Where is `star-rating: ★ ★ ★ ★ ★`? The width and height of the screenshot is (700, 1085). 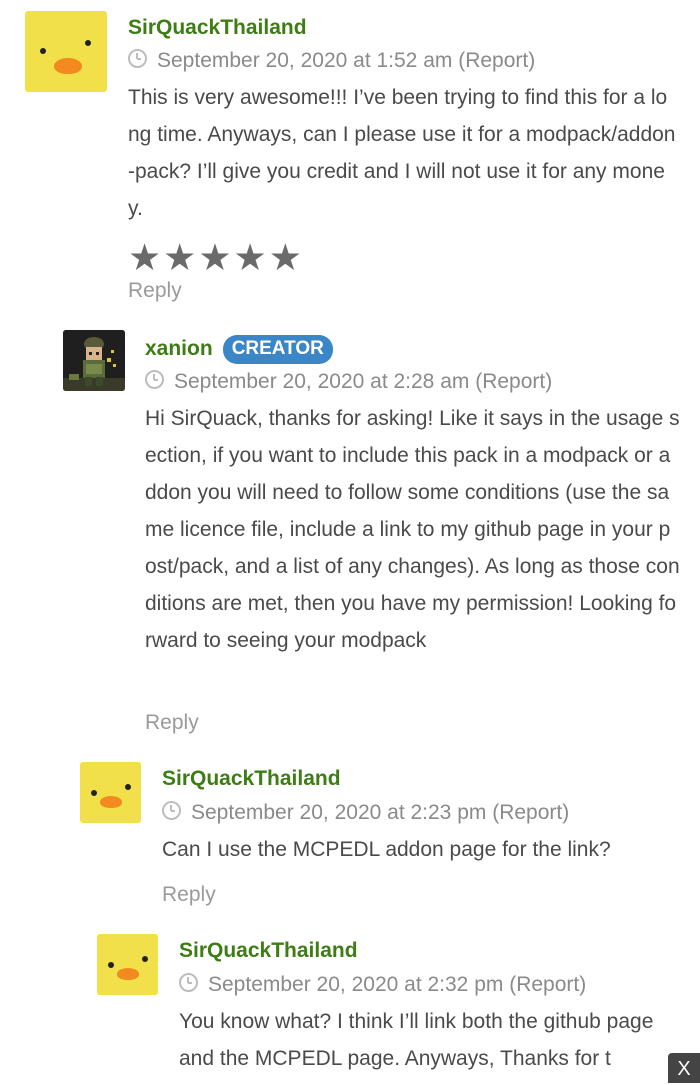
star-rating: ★ ★ ★ ★ ★ is located at coordinates (215, 257).